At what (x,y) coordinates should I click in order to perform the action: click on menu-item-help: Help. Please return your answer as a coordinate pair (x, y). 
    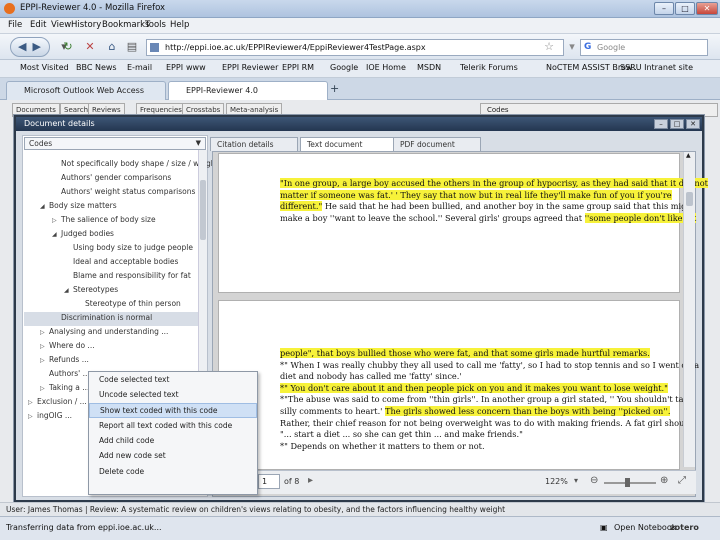
    Looking at the image, I should click on (179, 25).